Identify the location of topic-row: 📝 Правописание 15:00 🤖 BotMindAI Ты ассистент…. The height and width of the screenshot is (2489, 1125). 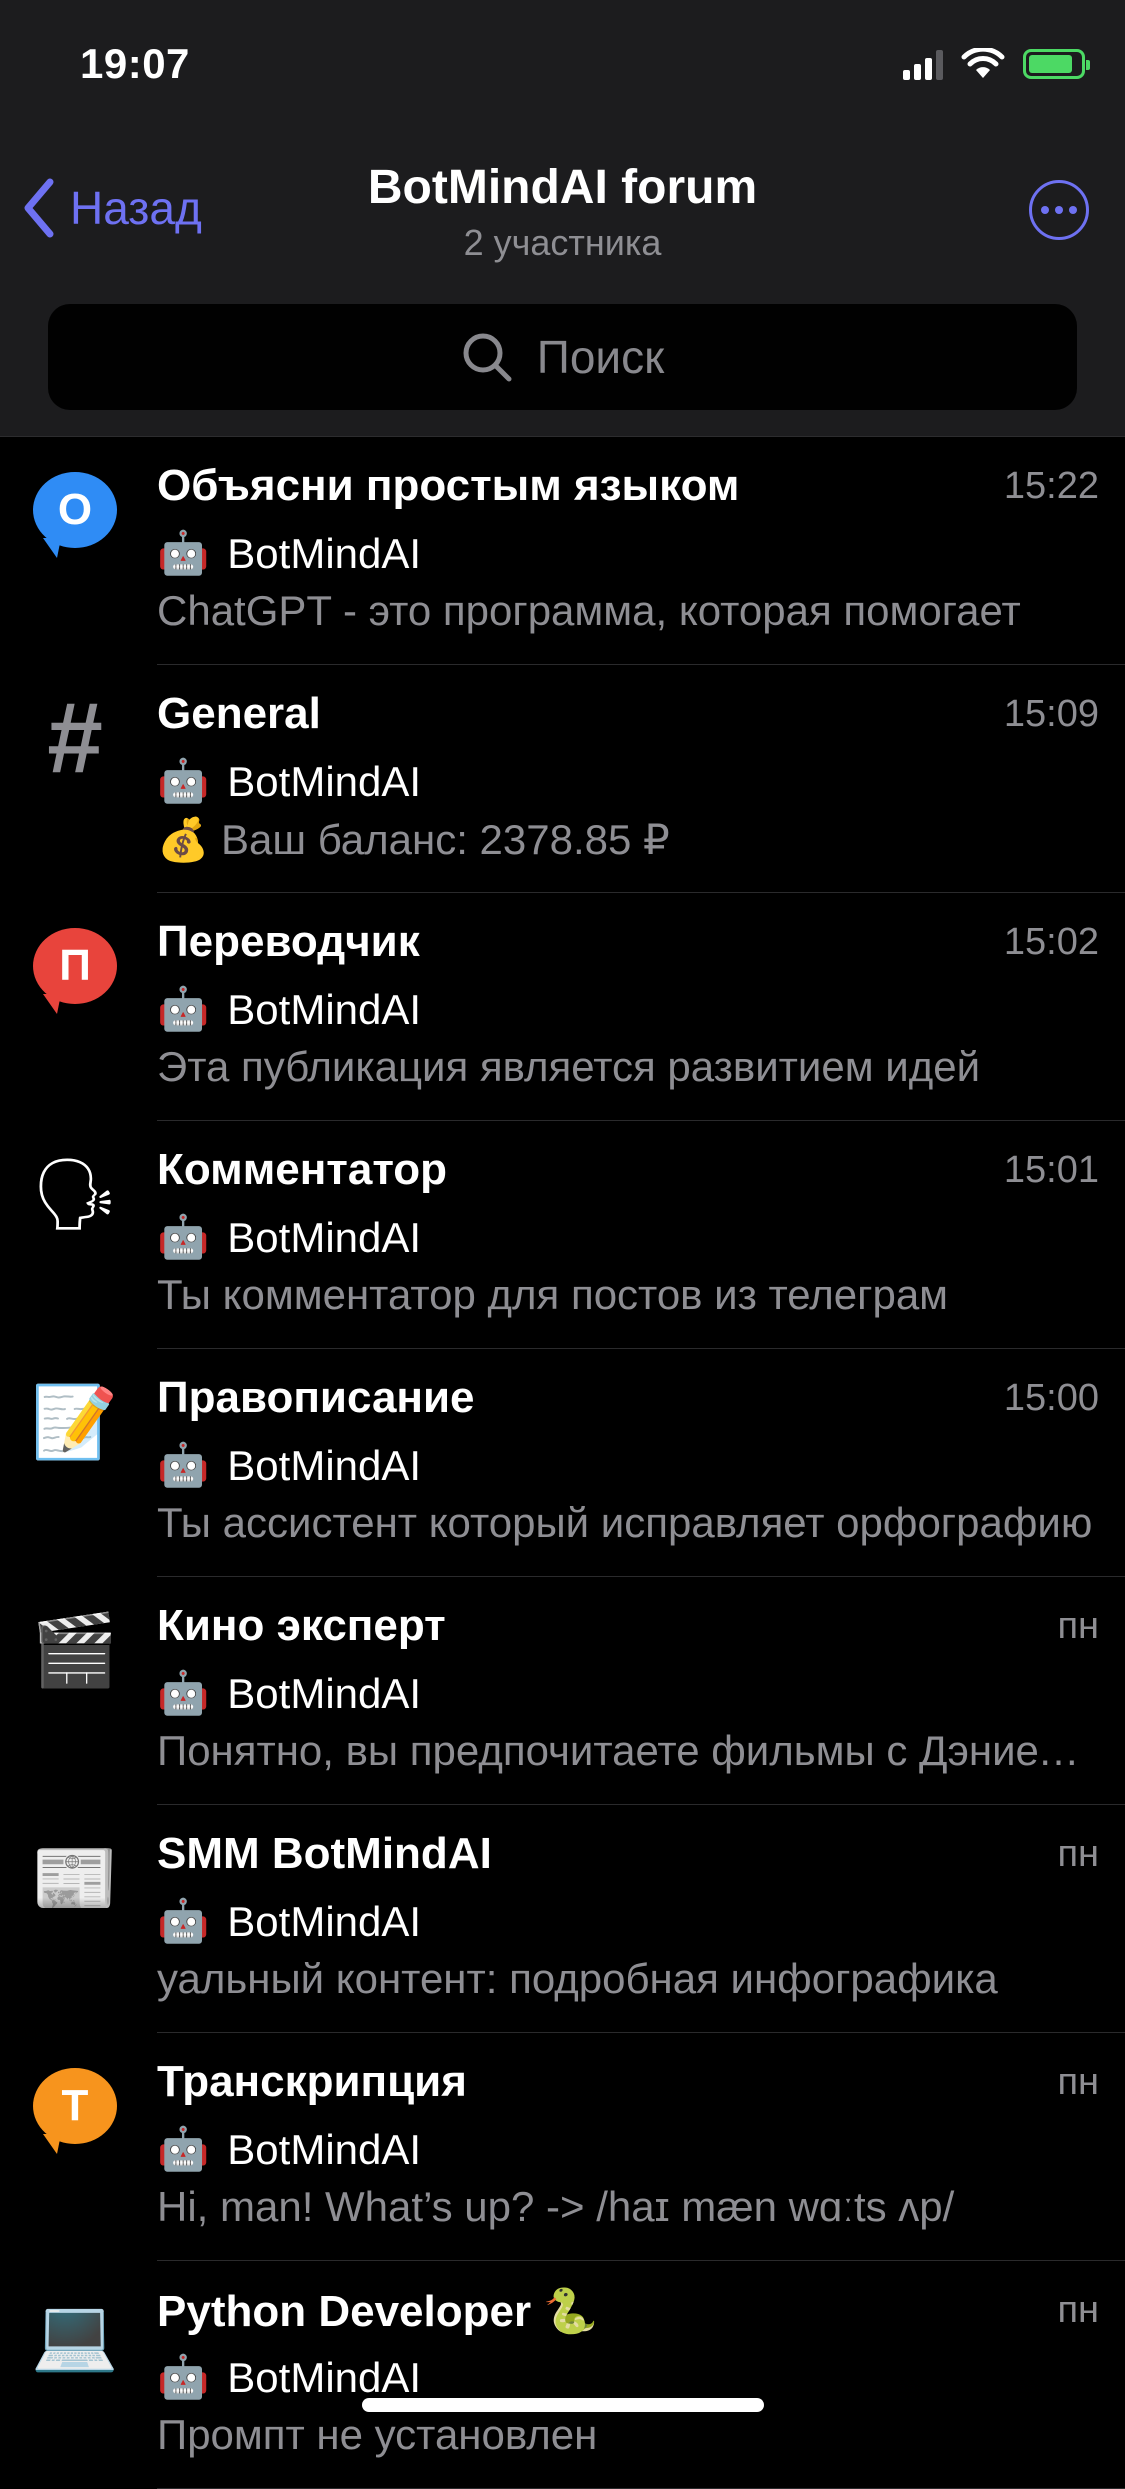
(562, 1463).